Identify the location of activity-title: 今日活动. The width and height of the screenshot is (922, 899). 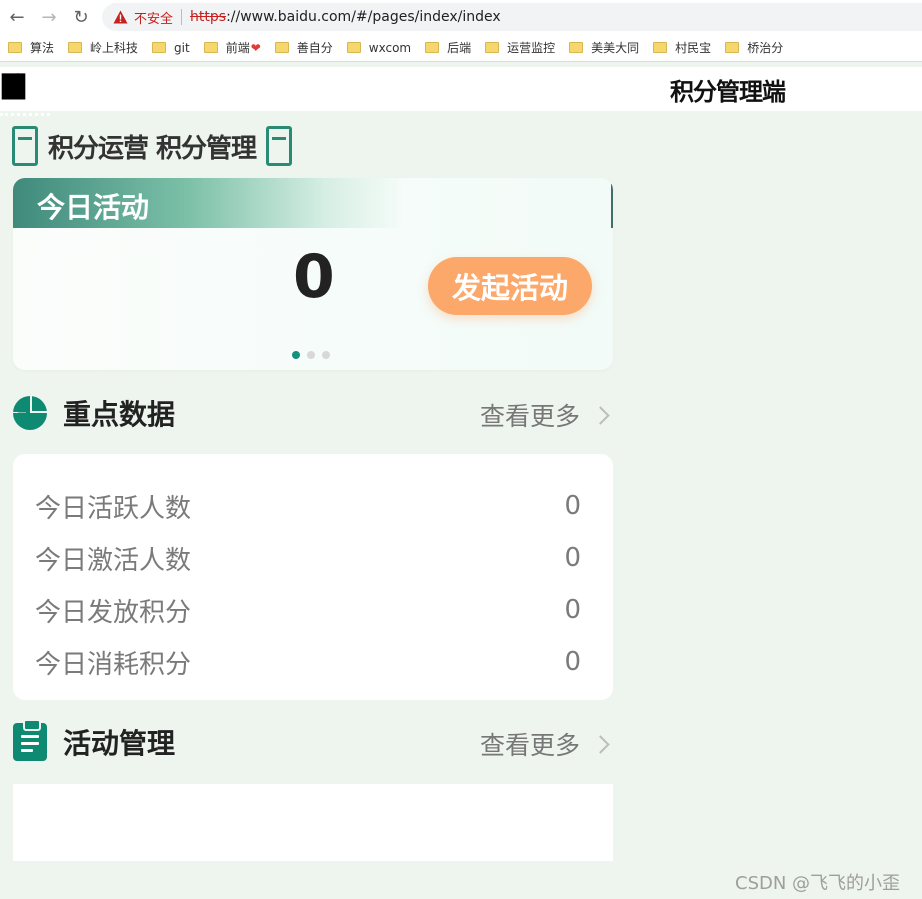
(93, 207).